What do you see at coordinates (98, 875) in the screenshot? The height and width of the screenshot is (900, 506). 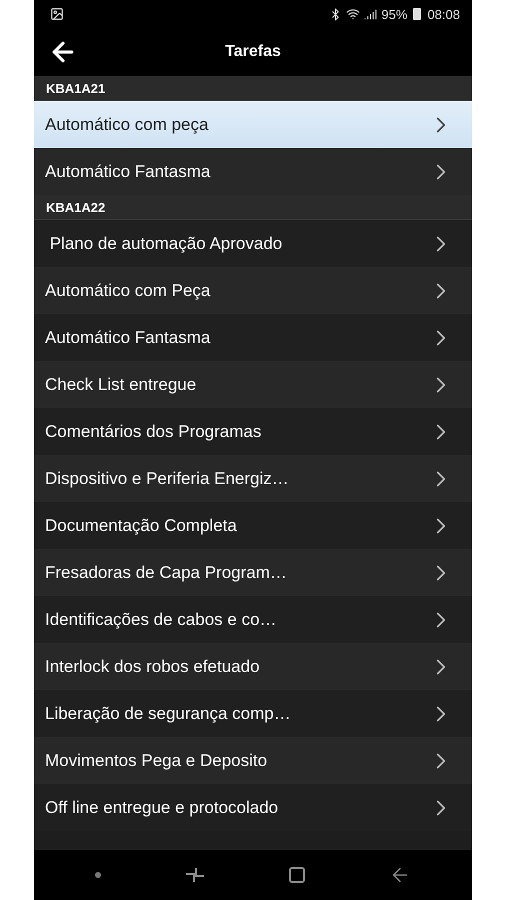 I see `dot-icon` at bounding box center [98, 875].